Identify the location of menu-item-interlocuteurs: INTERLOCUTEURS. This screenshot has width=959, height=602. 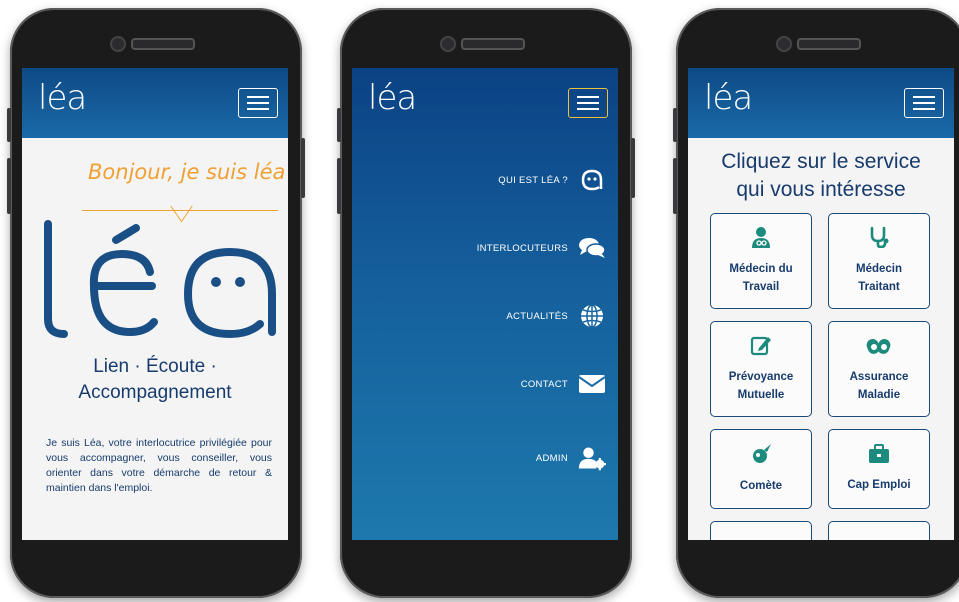
(541, 248).